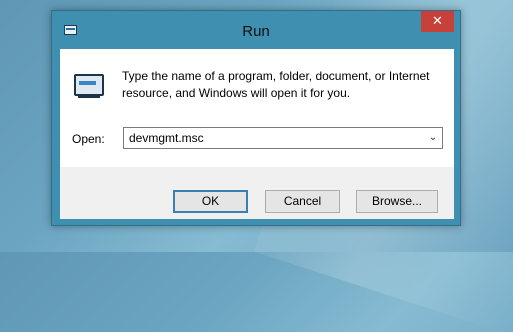 Image resolution: width=513 pixels, height=332 pixels. I want to click on chevron-down-icon: ⌄, so click(433, 138).